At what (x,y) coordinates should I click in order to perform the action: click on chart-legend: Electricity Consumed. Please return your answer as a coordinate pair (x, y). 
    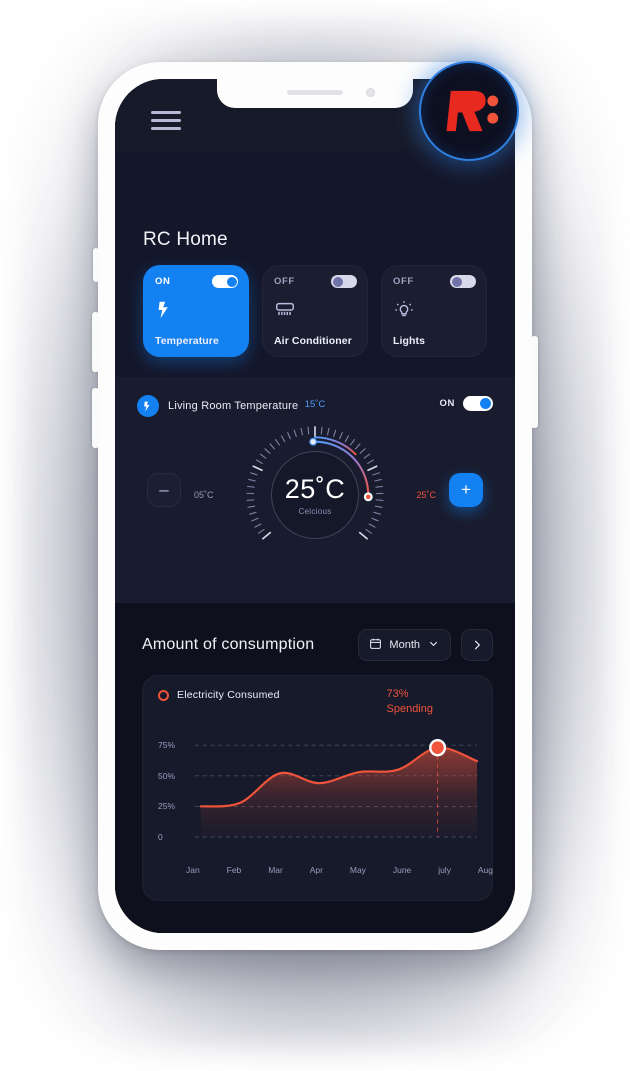
    Looking at the image, I should click on (219, 695).